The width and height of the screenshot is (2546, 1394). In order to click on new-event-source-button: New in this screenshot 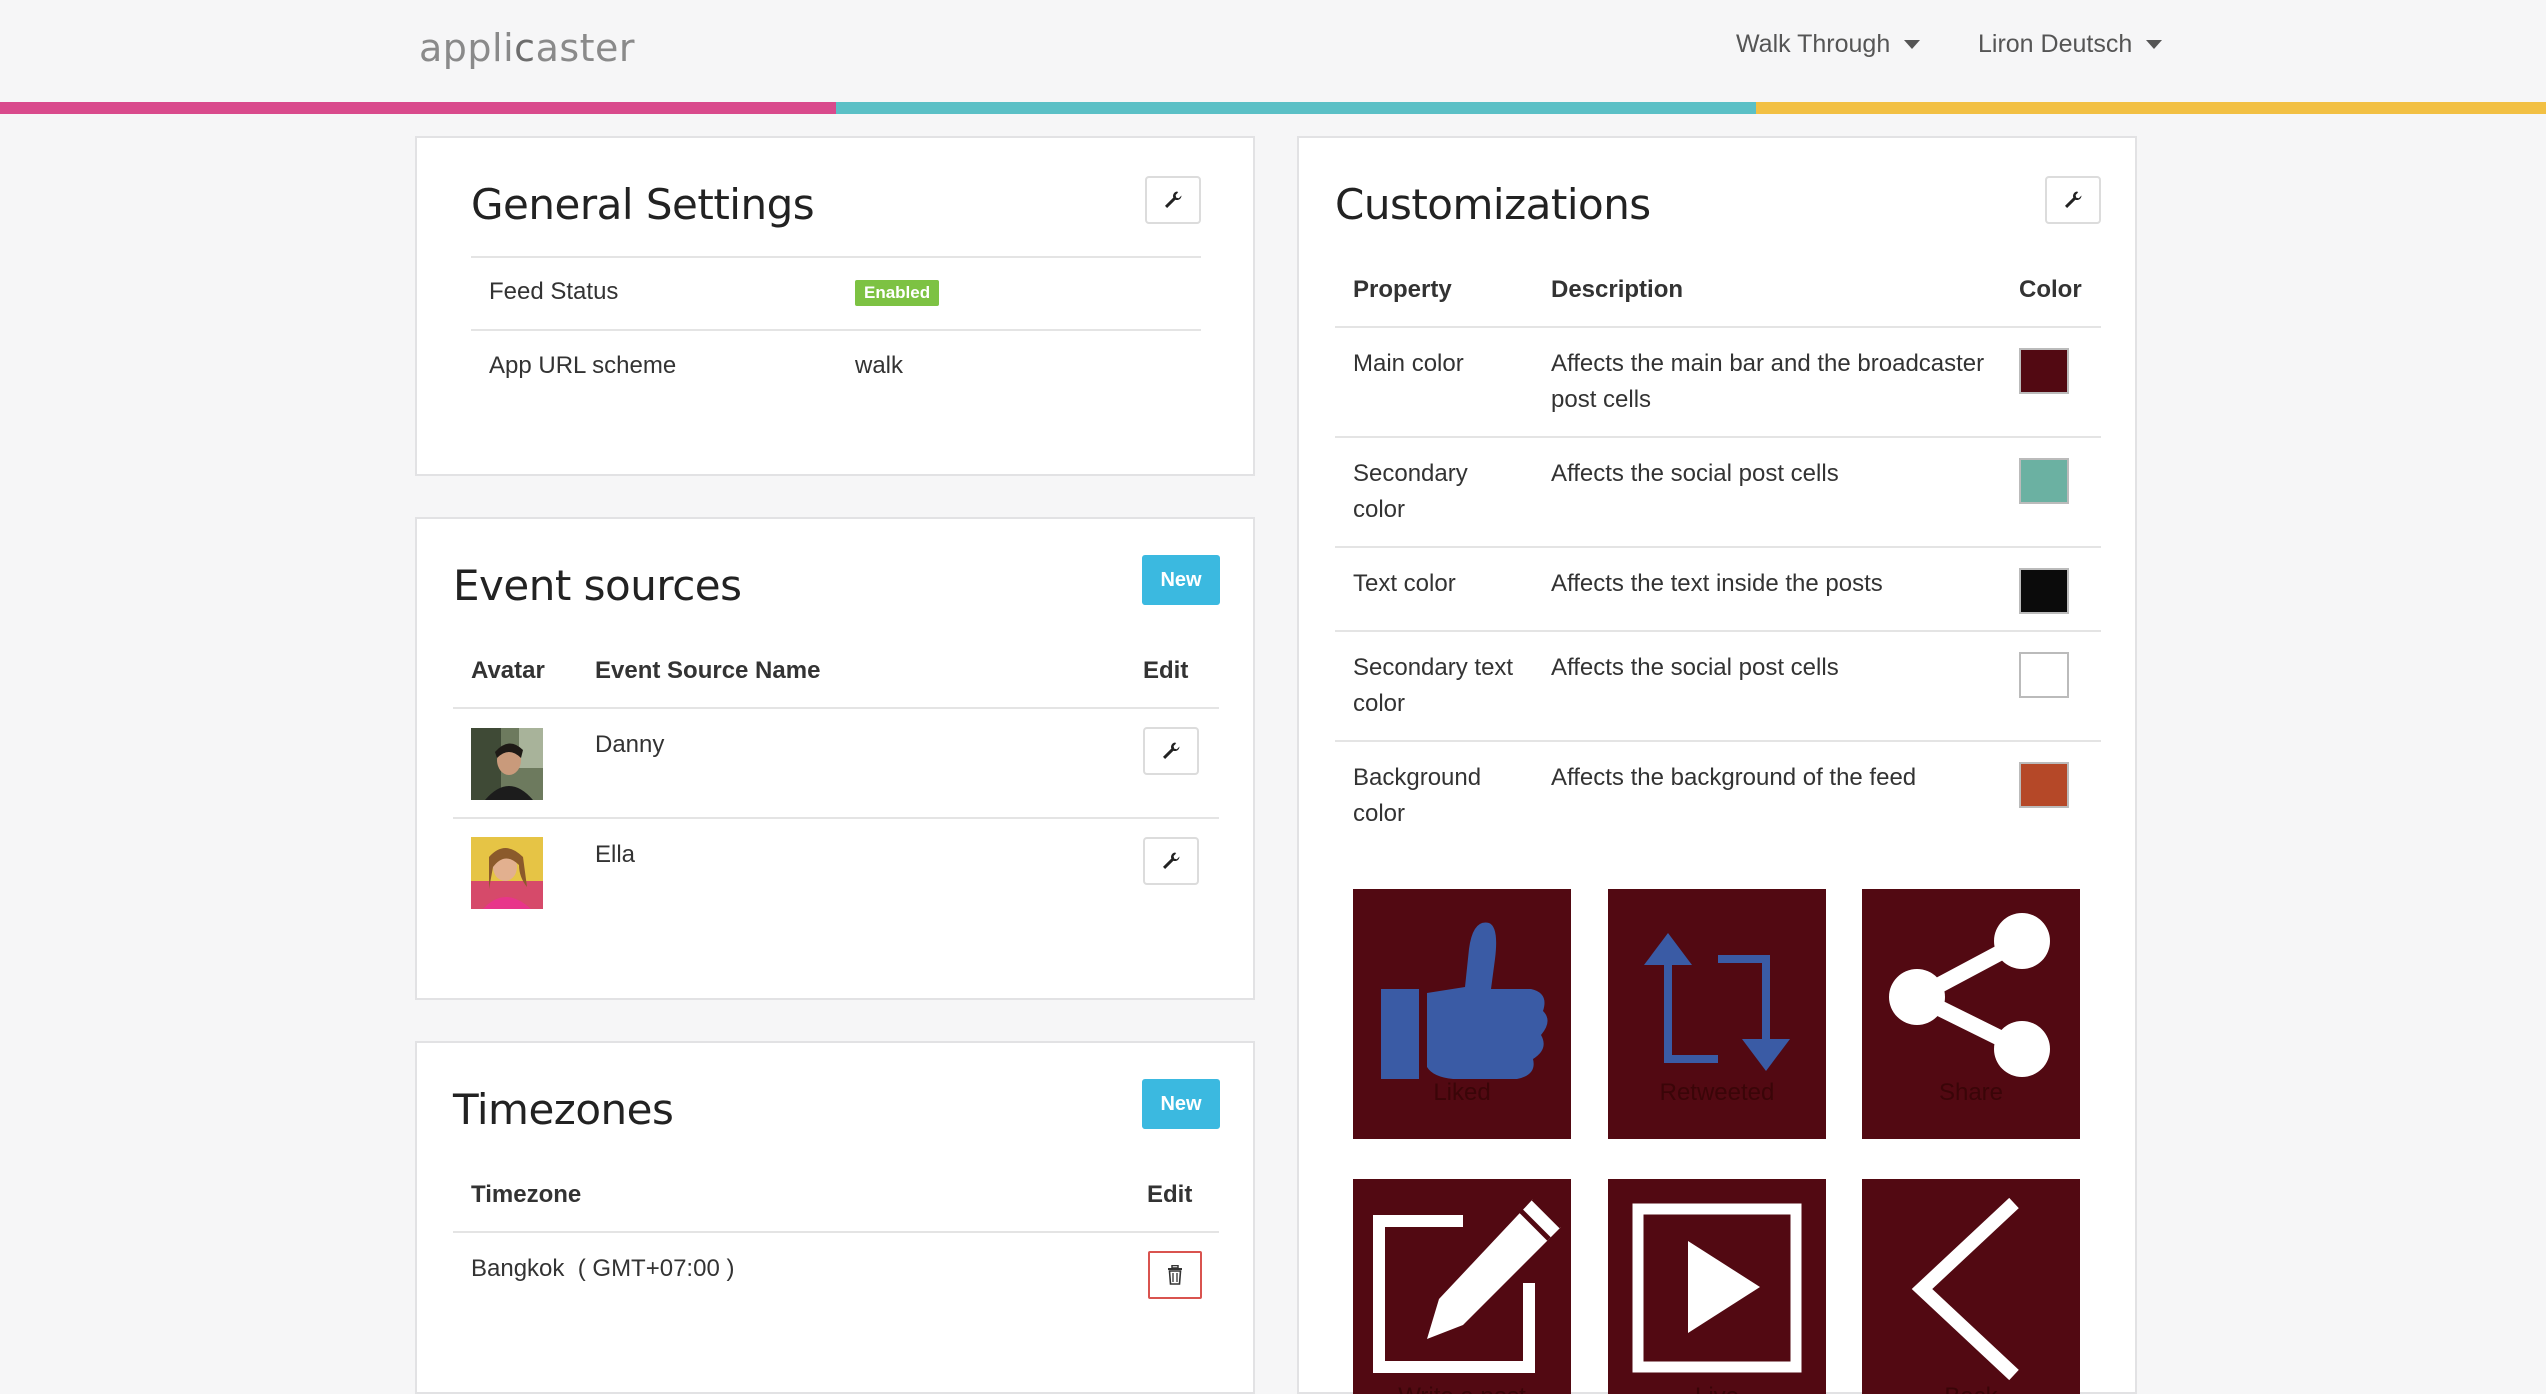, I will do `click(1181, 580)`.